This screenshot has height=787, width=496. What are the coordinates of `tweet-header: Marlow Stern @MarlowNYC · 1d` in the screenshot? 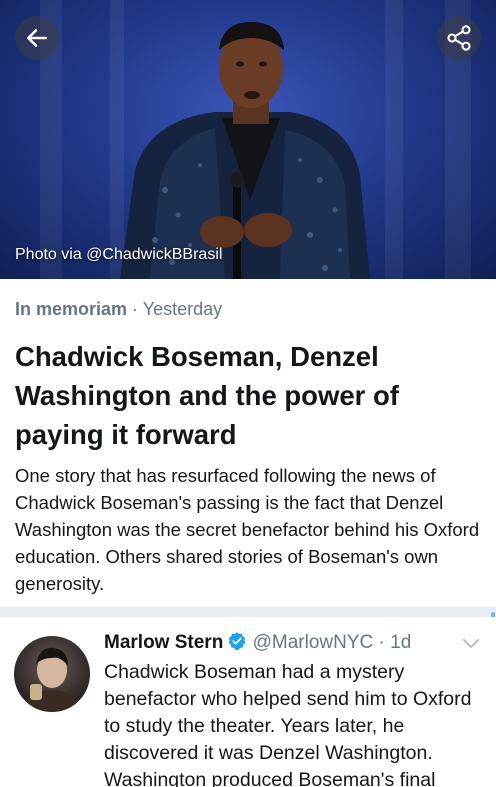 It's located at (257, 644).